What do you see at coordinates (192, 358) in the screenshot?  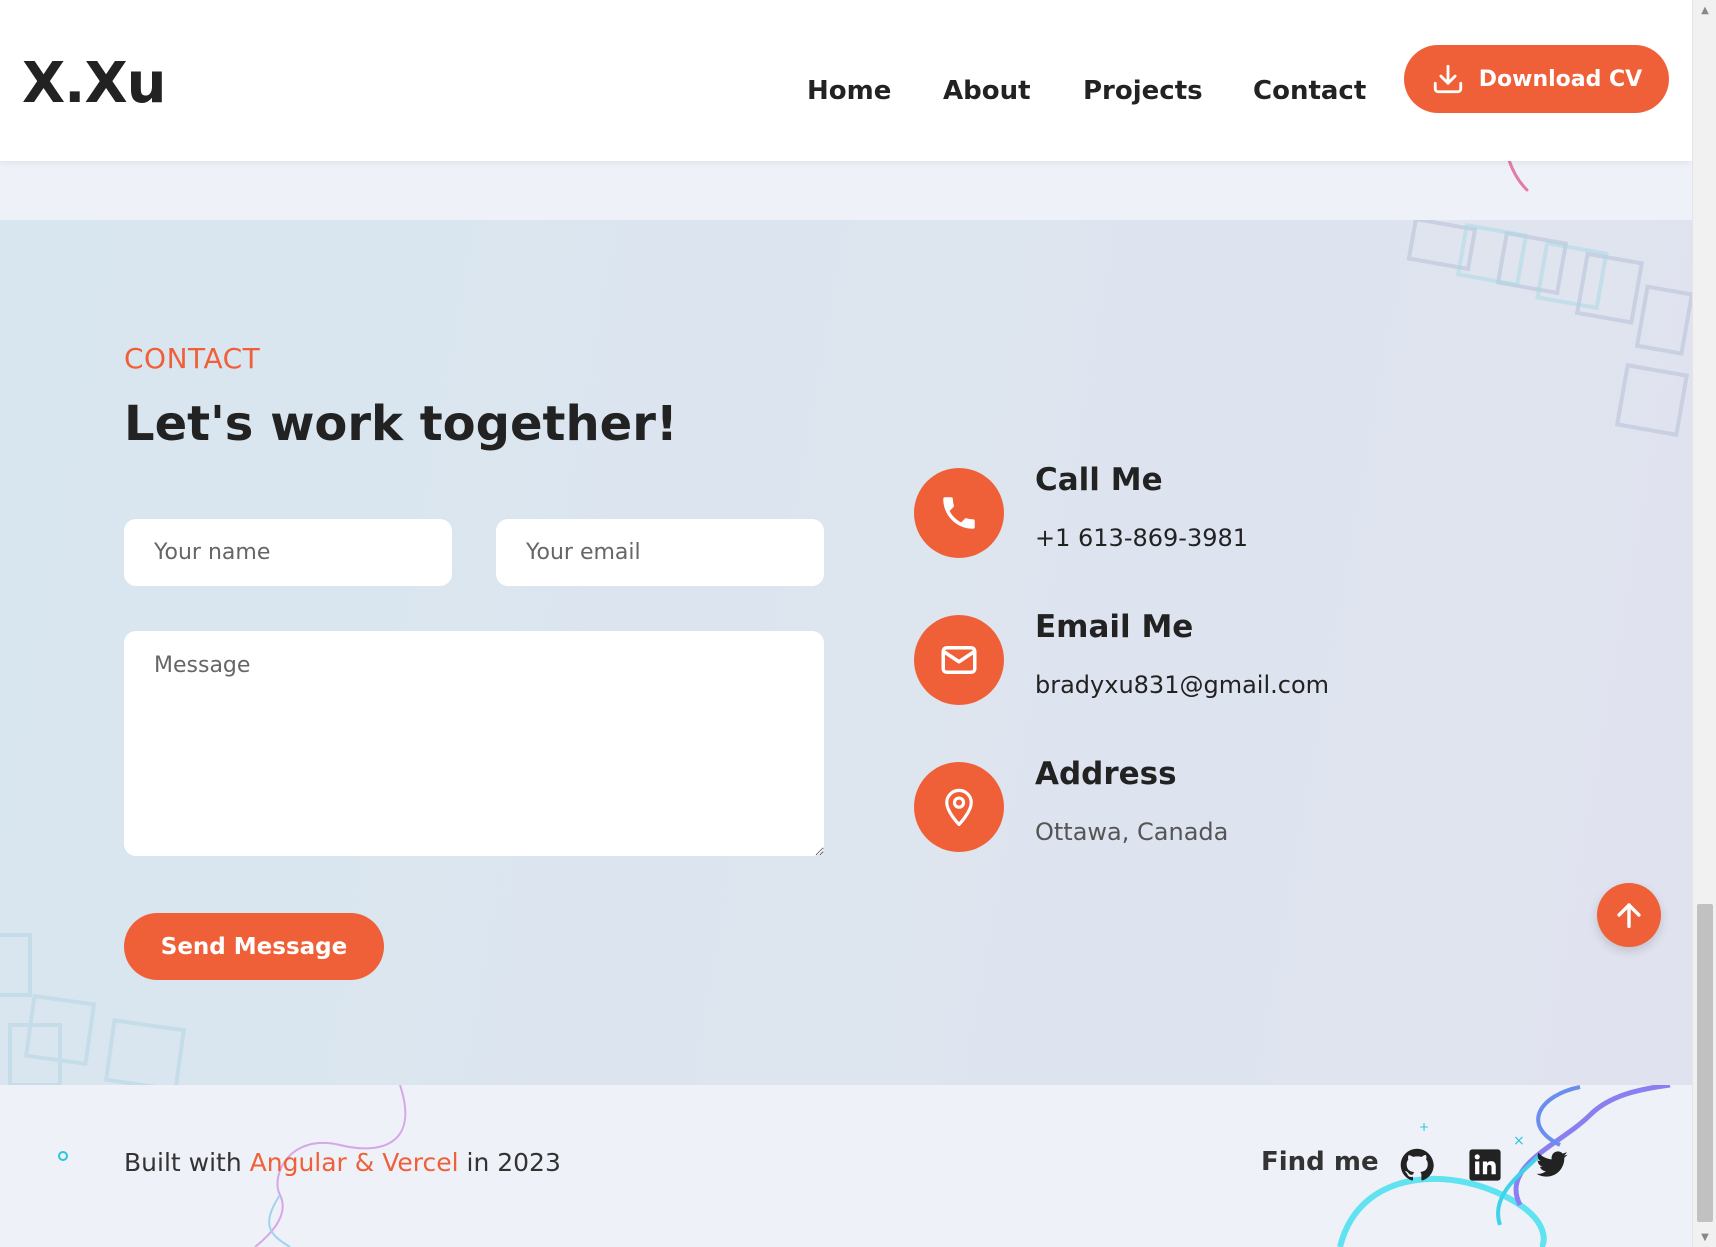 I see `section-eyebrow: CONTACT` at bounding box center [192, 358].